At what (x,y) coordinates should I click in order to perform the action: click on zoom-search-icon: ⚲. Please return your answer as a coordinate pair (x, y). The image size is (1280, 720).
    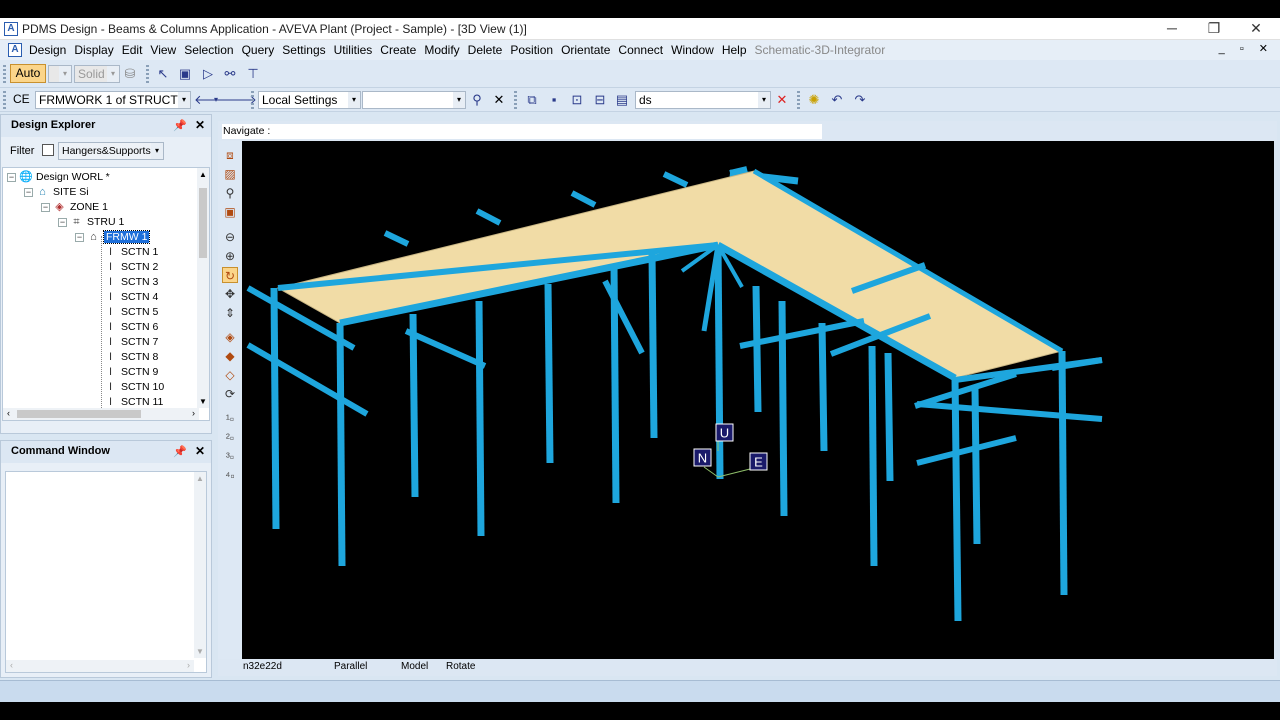
    Looking at the image, I should click on (230, 193).